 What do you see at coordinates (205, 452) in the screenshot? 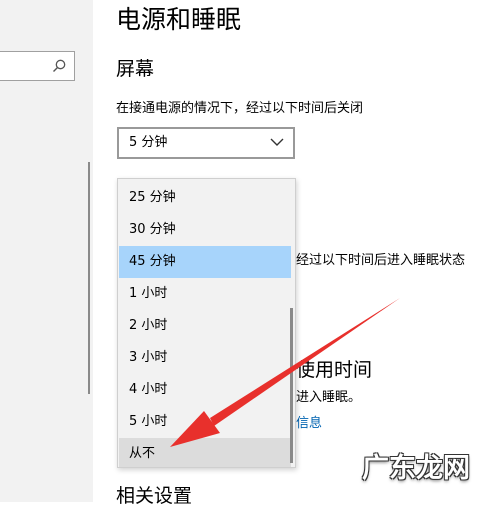
I see `dropdown-option-never: 从不` at bounding box center [205, 452].